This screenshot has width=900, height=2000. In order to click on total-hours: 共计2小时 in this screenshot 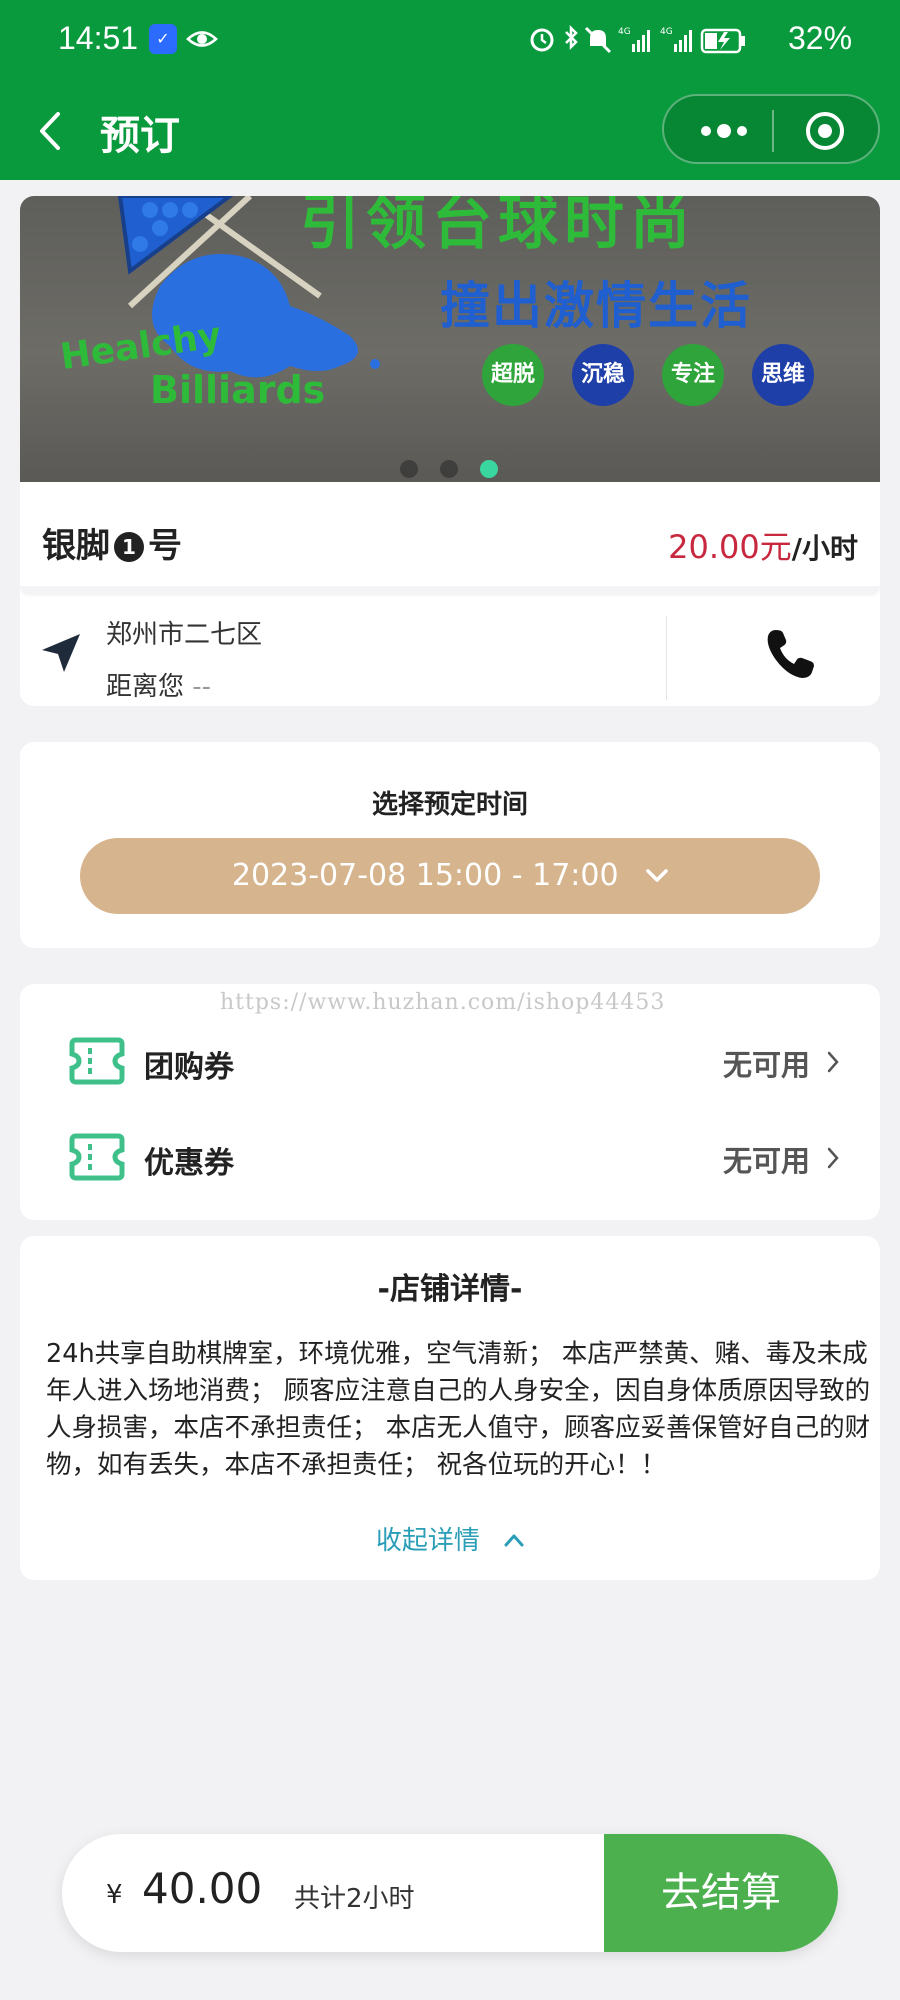, I will do `click(354, 1899)`.